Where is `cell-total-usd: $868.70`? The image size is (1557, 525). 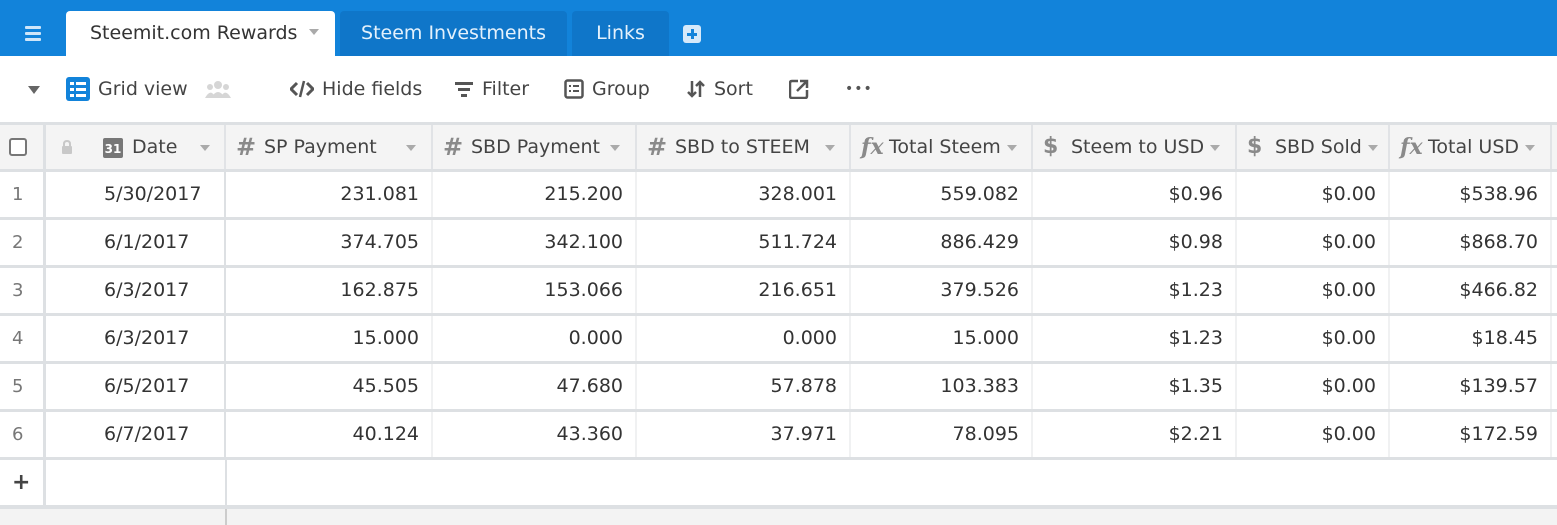
cell-total-usd: $868.70 is located at coordinates (1471, 242).